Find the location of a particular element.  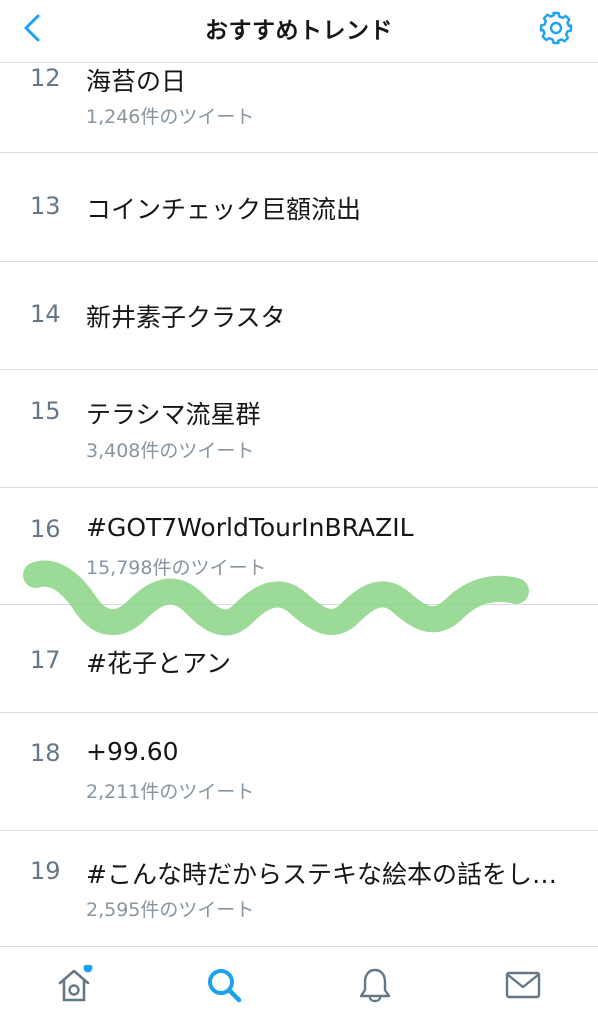

trend-rank: 13 is located at coordinates (45, 206).